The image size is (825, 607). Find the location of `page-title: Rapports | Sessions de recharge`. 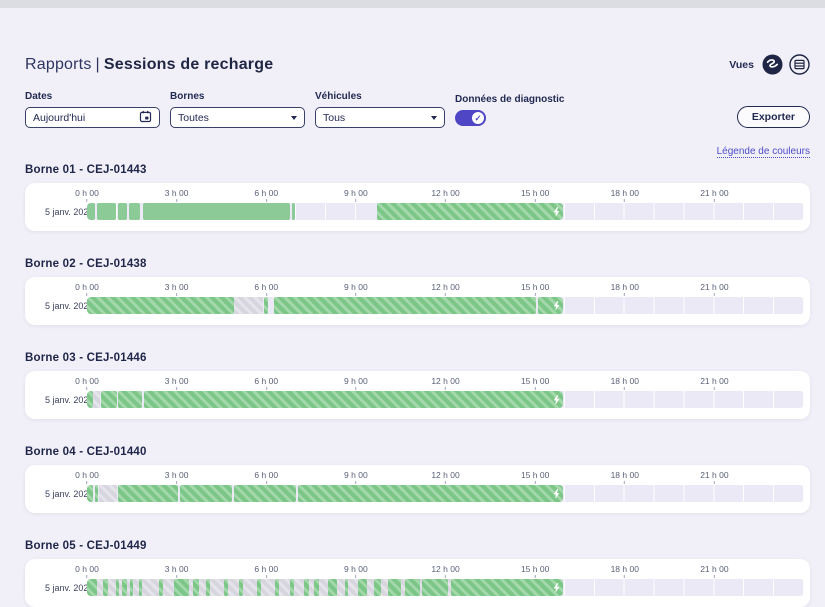

page-title: Rapports | Sessions de recharge is located at coordinates (149, 65).